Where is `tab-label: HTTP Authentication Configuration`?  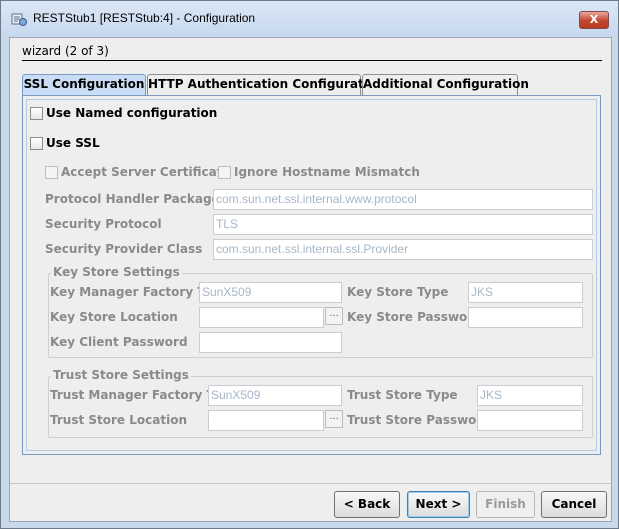 tab-label: HTTP Authentication Configuration is located at coordinates (266, 84).